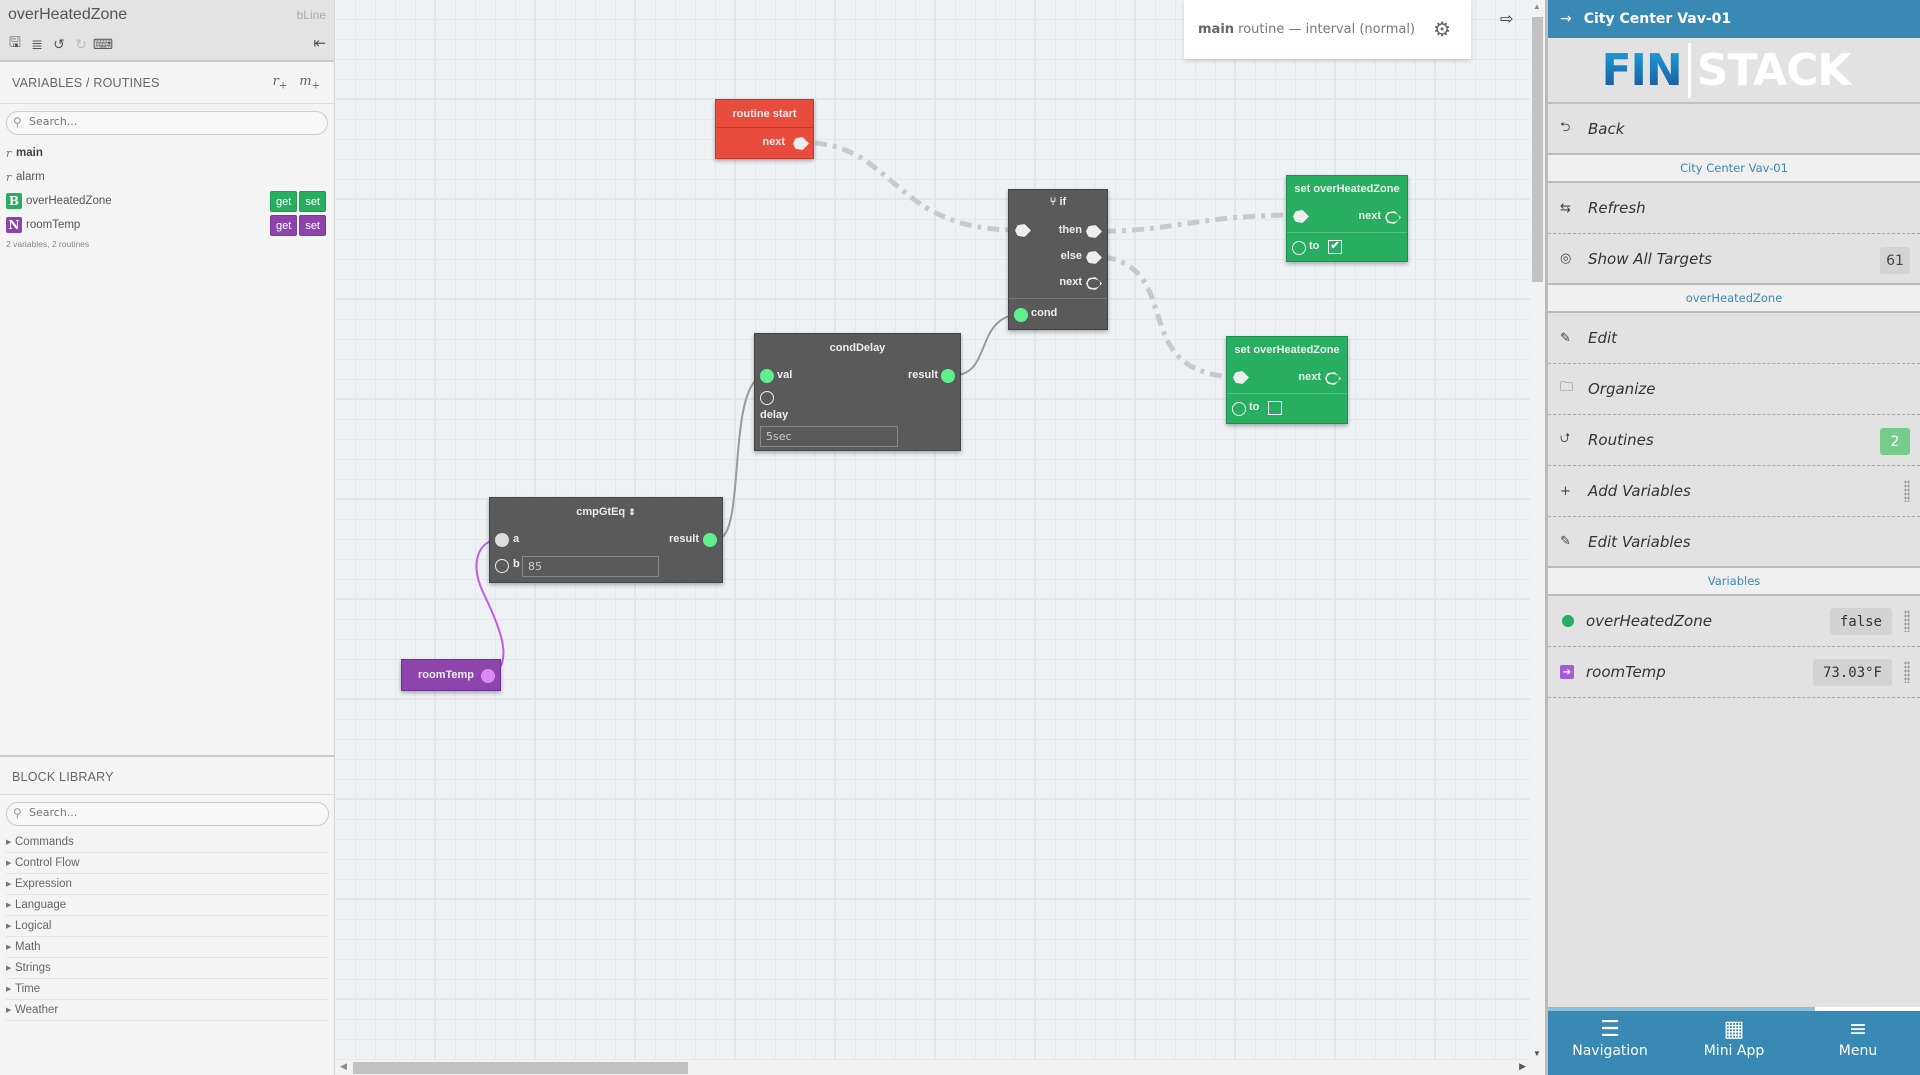 This screenshot has height=1075, width=1920. Describe the element at coordinates (488, 676) in the screenshot. I see `value-port` at that location.